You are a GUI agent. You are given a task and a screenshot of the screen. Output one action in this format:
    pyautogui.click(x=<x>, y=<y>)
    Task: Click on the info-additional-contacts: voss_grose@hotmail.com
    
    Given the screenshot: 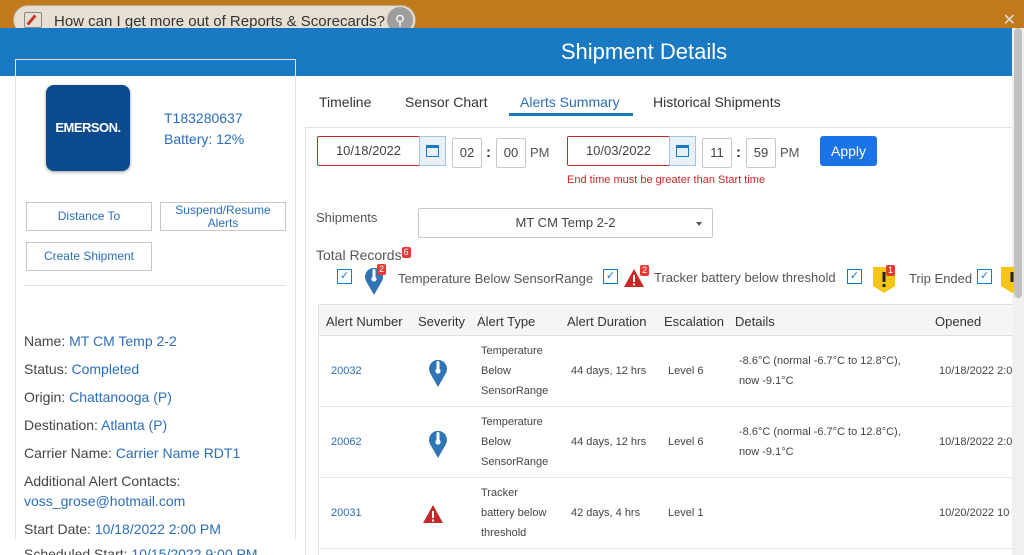 What is the action you would take?
    pyautogui.click(x=105, y=501)
    